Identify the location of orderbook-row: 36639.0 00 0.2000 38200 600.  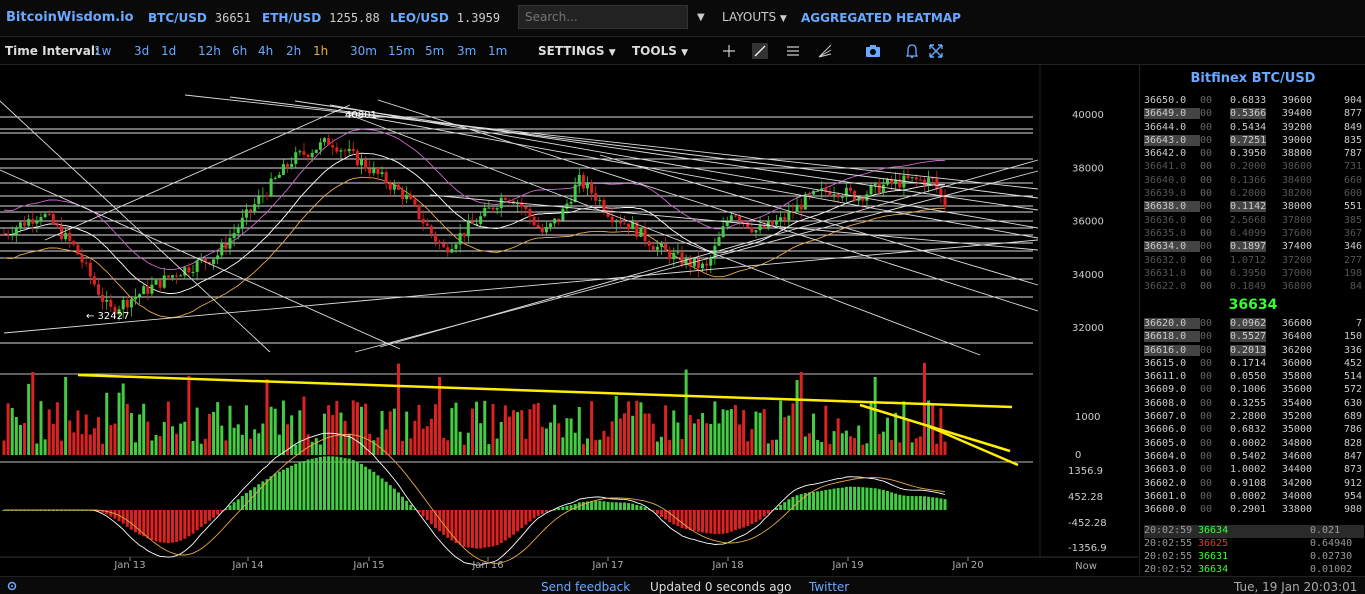
(1254, 194).